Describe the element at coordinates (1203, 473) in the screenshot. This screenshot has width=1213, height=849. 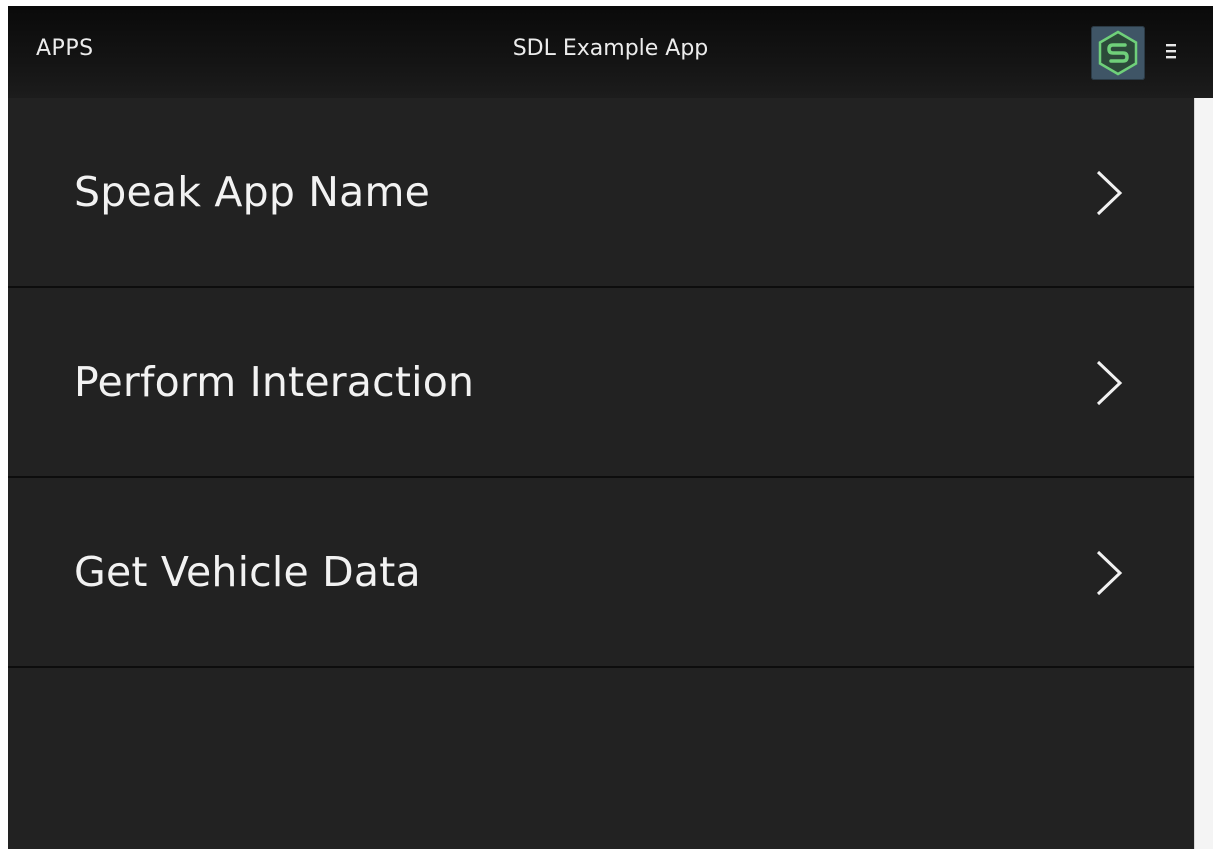
I see `scrollbar` at that location.